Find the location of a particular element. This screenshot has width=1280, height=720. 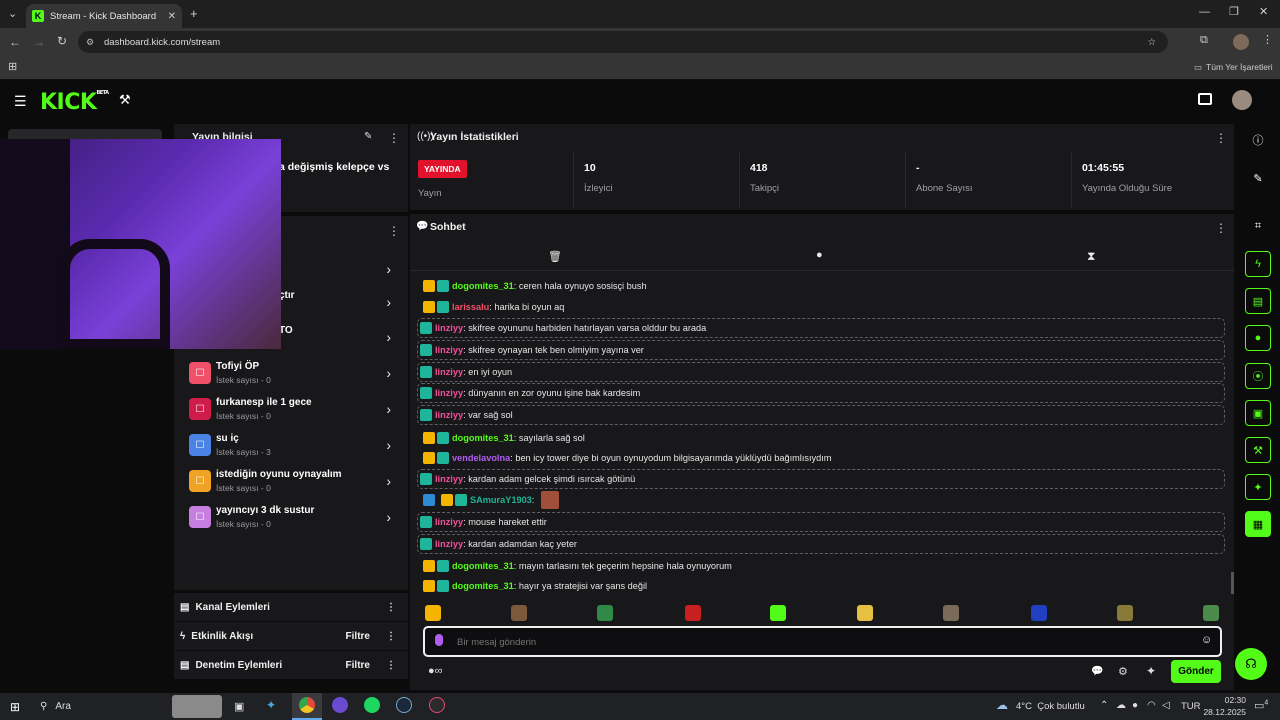

chat-message: larissalu: harika bi oyun aq is located at coordinates (821, 307).